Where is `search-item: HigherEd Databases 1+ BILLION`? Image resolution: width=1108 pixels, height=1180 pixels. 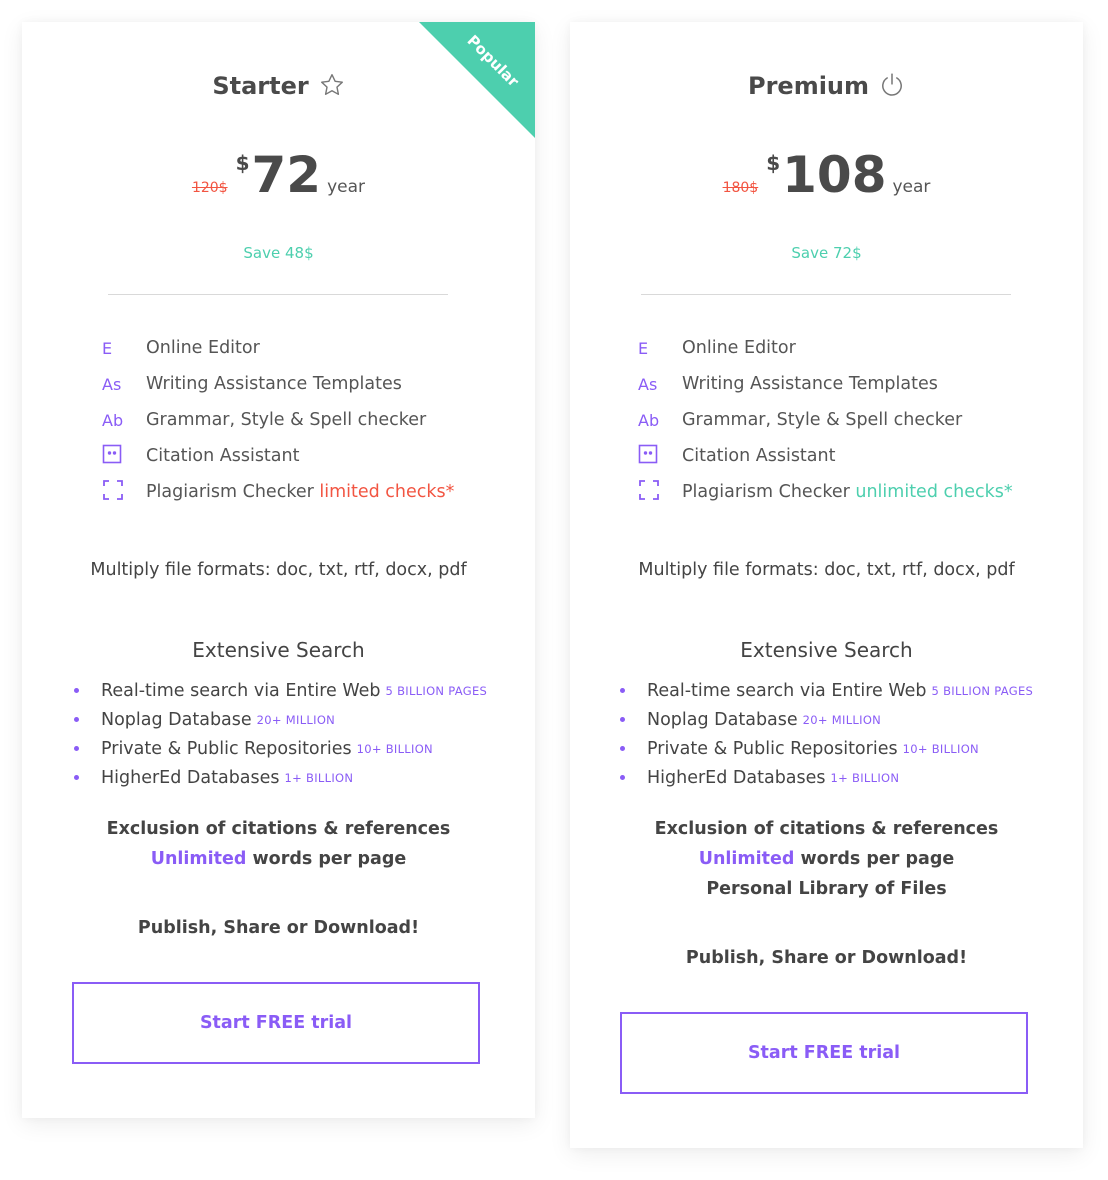 search-item: HigherEd Databases 1+ BILLION is located at coordinates (279, 777).